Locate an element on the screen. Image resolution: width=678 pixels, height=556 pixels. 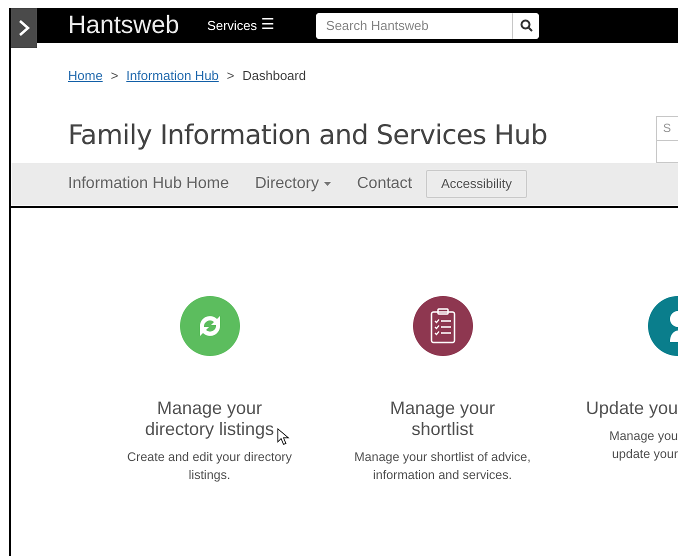
mouse-pointer-icon is located at coordinates (283, 437).